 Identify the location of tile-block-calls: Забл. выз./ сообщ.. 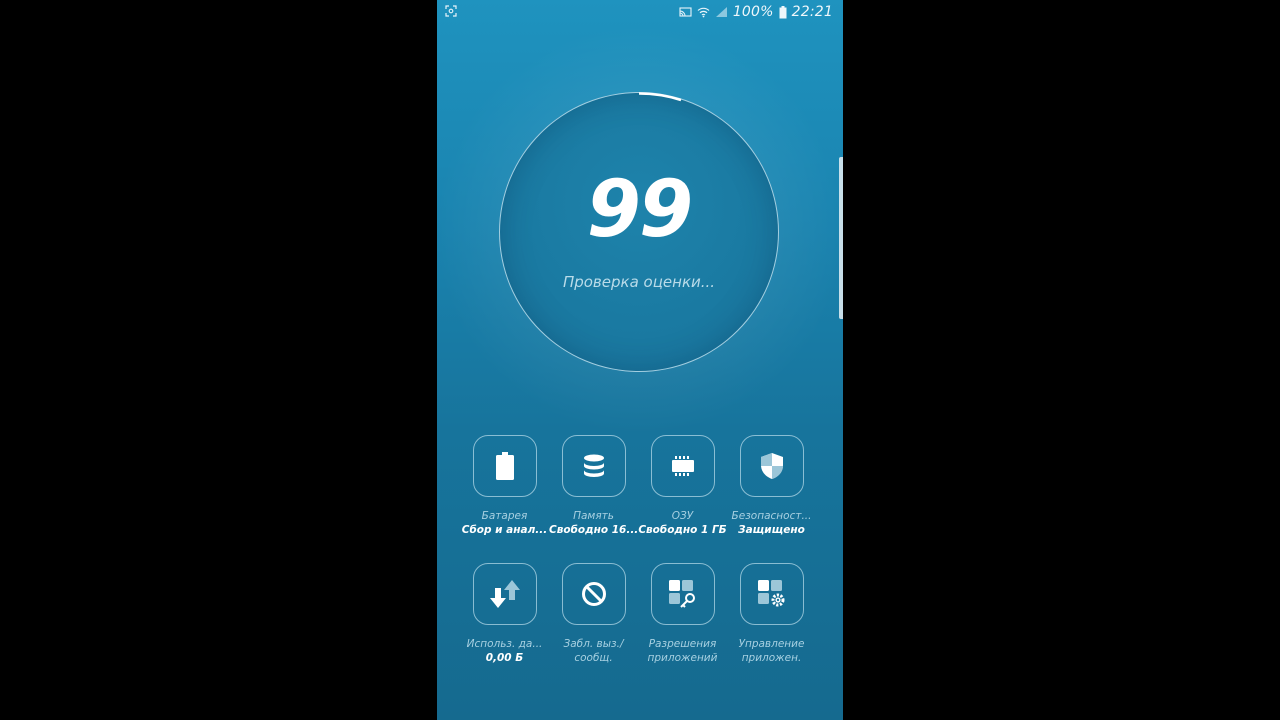
(593, 613).